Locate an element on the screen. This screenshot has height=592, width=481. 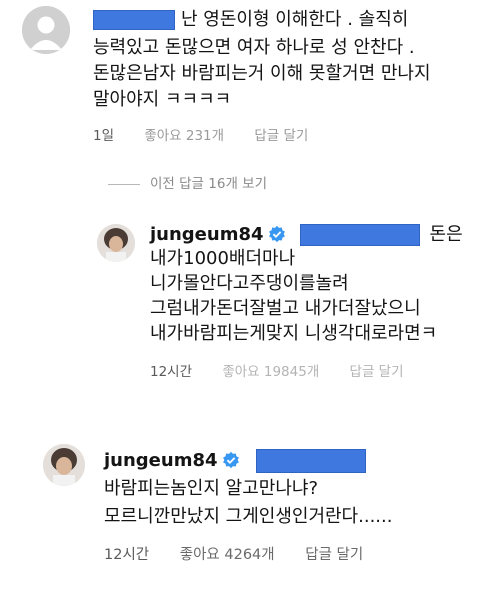
reply-1-line-2: 내가1000배더마나 is located at coordinates (223, 258).